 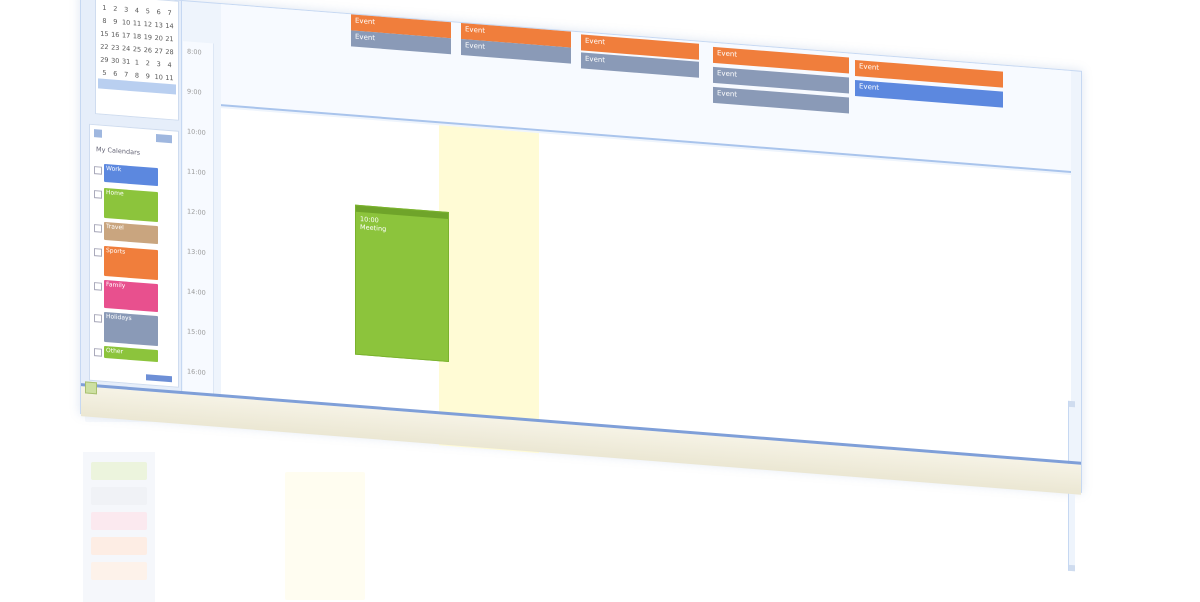 I want to click on scroll-down-icon, so click(x=1072, y=568).